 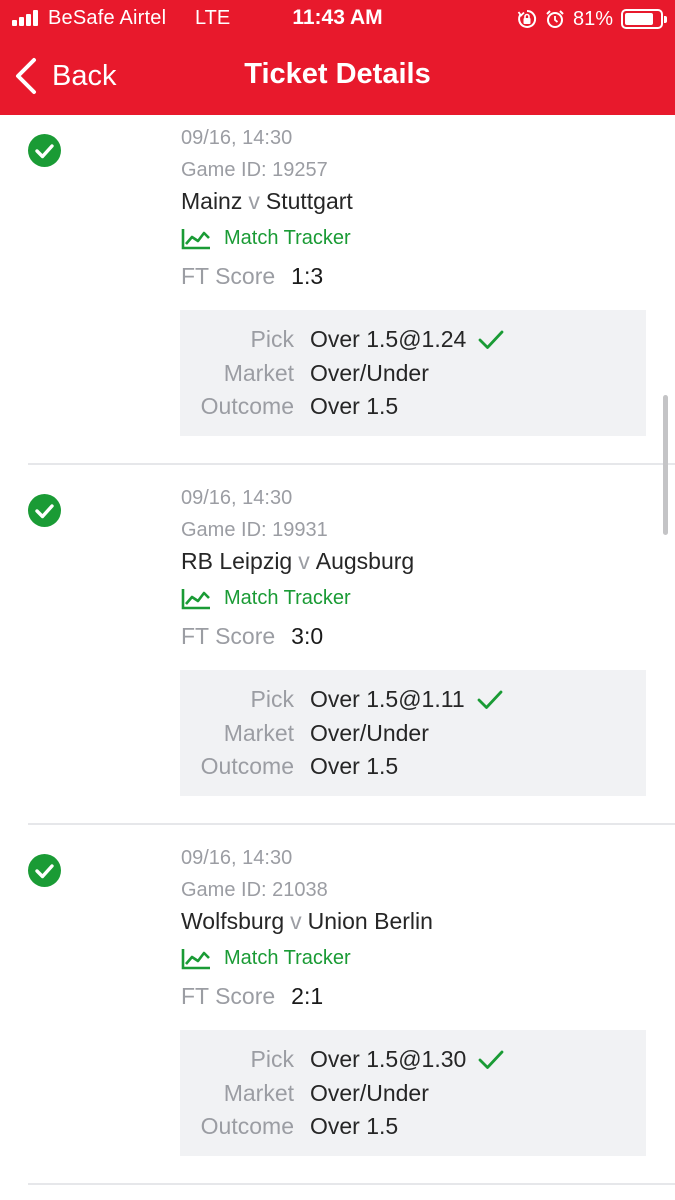 What do you see at coordinates (254, 890) in the screenshot?
I see `game-id: Game ID: 21038` at bounding box center [254, 890].